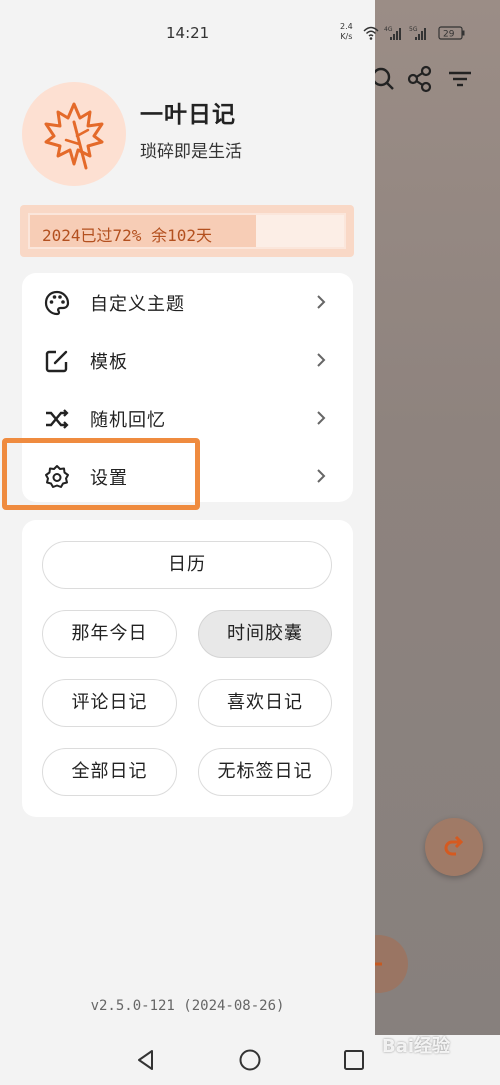 The image size is (500, 1085). Describe the element at coordinates (57, 419) in the screenshot. I see `shuffle-icon` at that location.